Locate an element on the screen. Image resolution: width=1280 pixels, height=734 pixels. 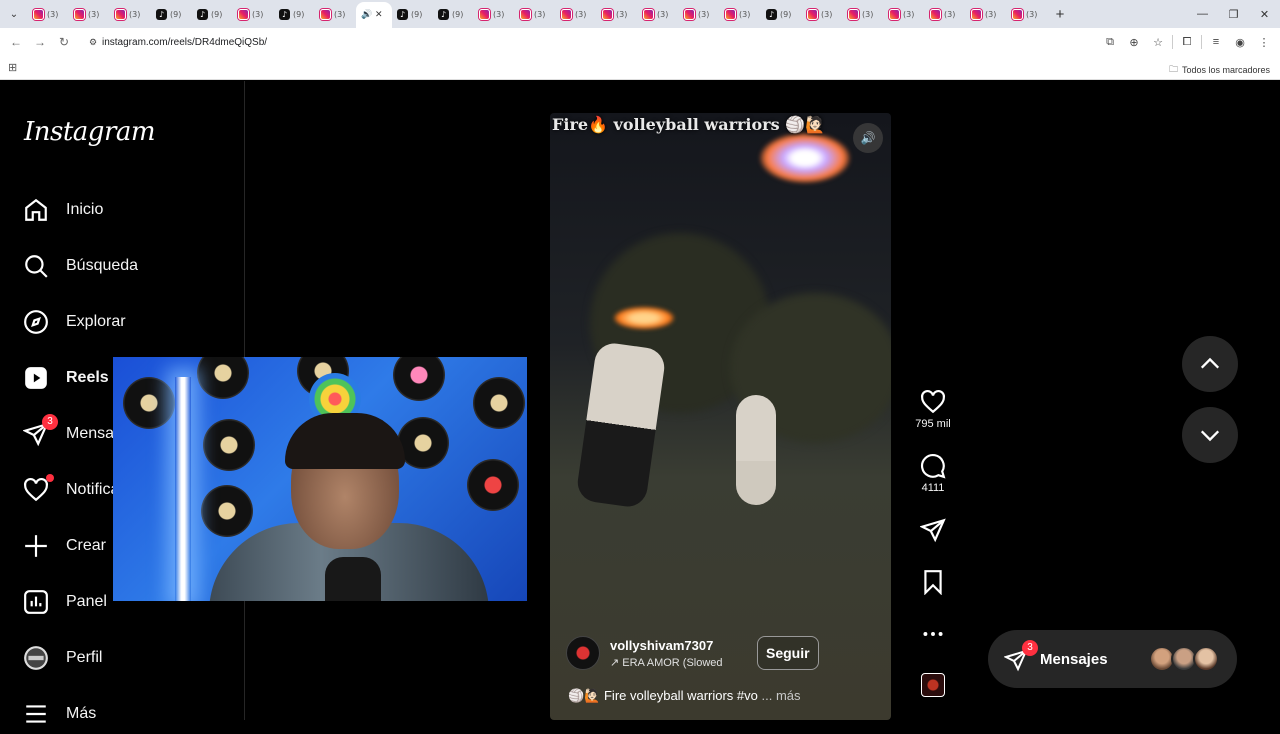
restore-button: ❐ is located at coordinates (1233, 14).